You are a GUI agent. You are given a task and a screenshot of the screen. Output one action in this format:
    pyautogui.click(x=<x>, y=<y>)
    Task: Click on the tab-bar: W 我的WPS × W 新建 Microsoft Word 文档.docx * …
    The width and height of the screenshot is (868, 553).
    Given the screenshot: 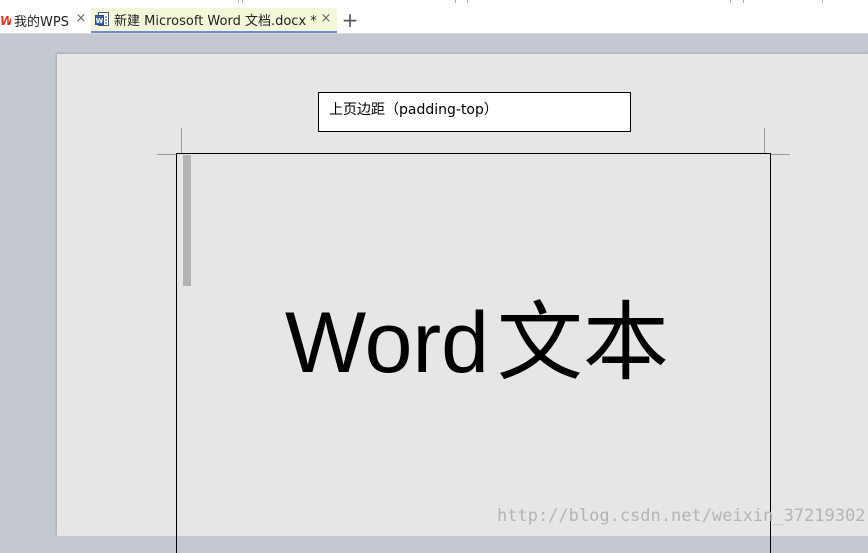 What is the action you would take?
    pyautogui.click(x=434, y=17)
    